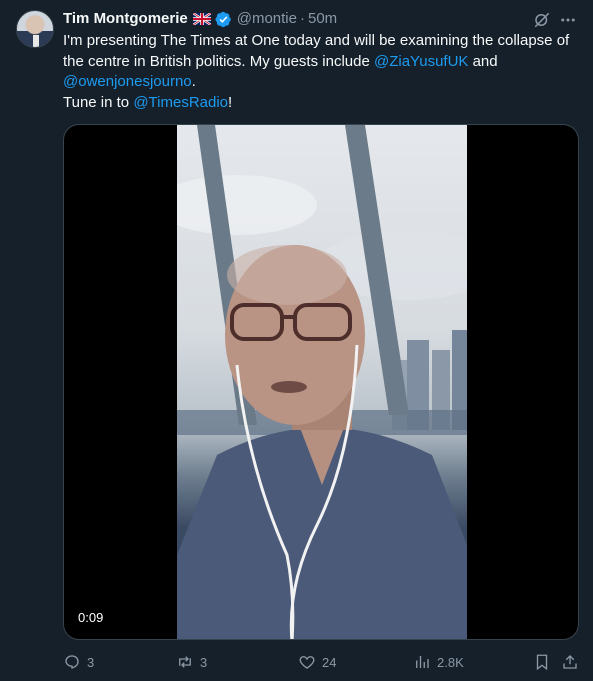 Image resolution: width=593 pixels, height=681 pixels. I want to click on author-name: Tim Montgomerie, so click(125, 19).